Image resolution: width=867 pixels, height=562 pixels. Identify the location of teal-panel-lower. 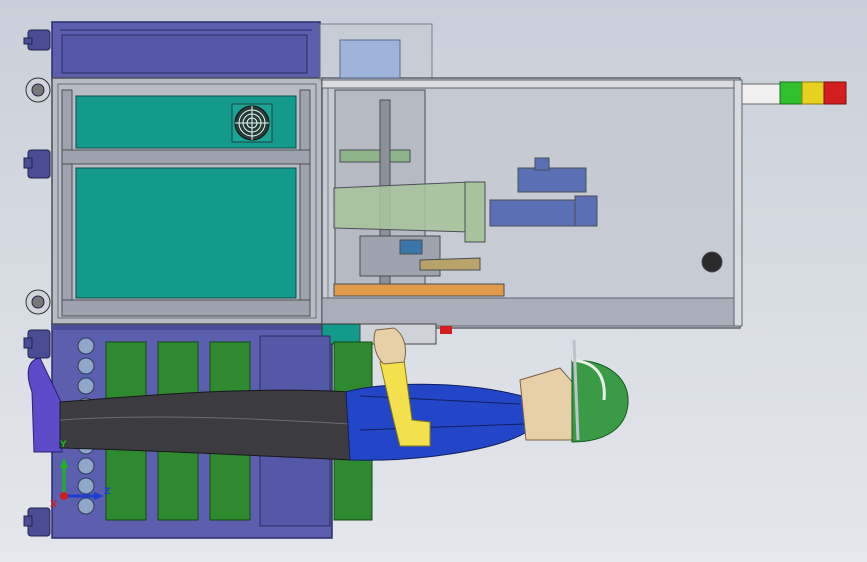
(186, 233).